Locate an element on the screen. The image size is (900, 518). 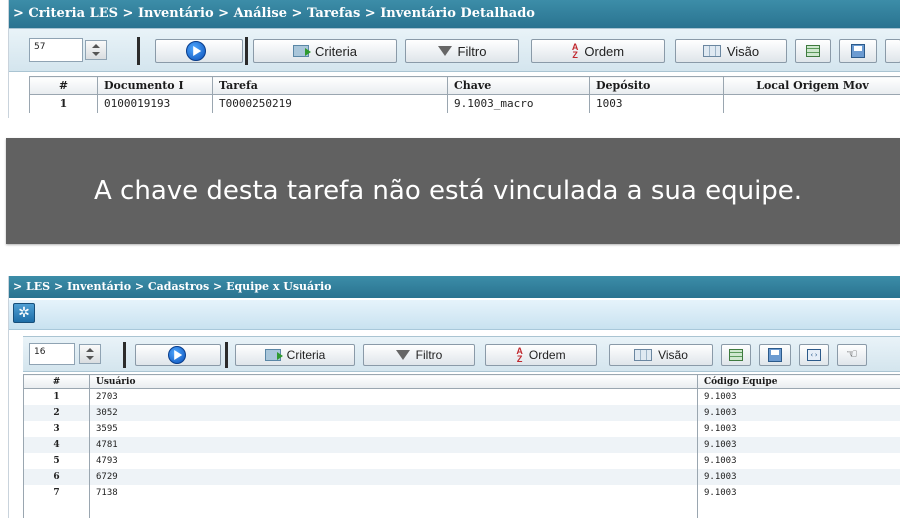
cell-documento: 0100019193 is located at coordinates (155, 103).